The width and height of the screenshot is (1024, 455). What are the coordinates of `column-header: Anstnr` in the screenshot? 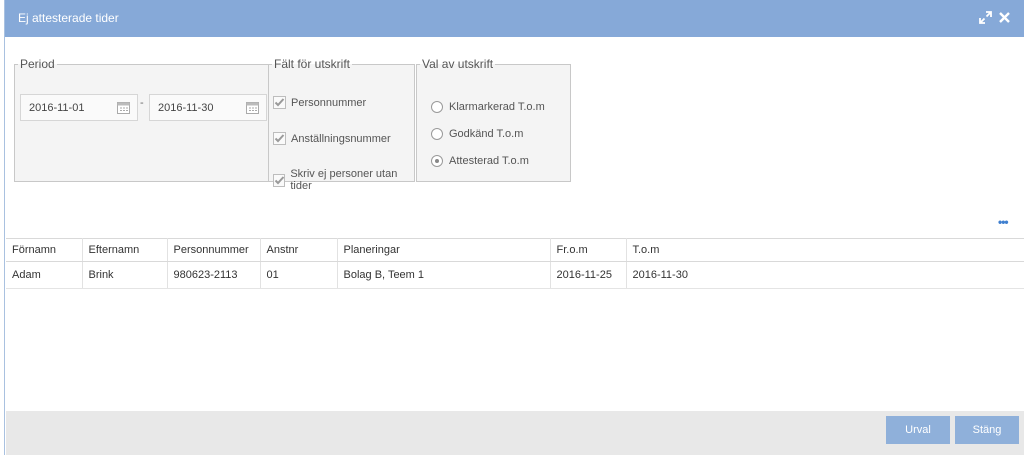 It's located at (299, 250).